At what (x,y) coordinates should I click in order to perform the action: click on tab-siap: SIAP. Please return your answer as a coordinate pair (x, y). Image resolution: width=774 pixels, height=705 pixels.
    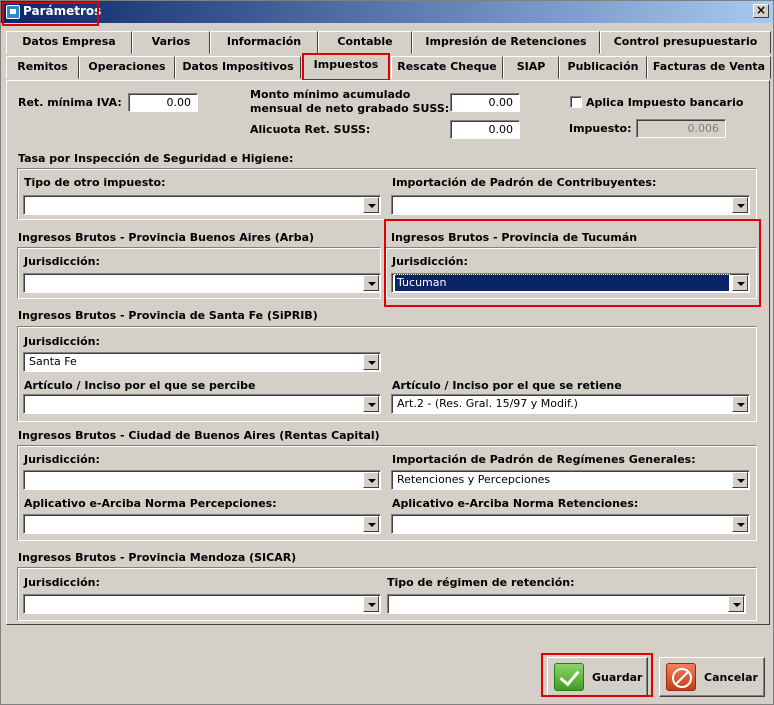
    Looking at the image, I should click on (531, 67).